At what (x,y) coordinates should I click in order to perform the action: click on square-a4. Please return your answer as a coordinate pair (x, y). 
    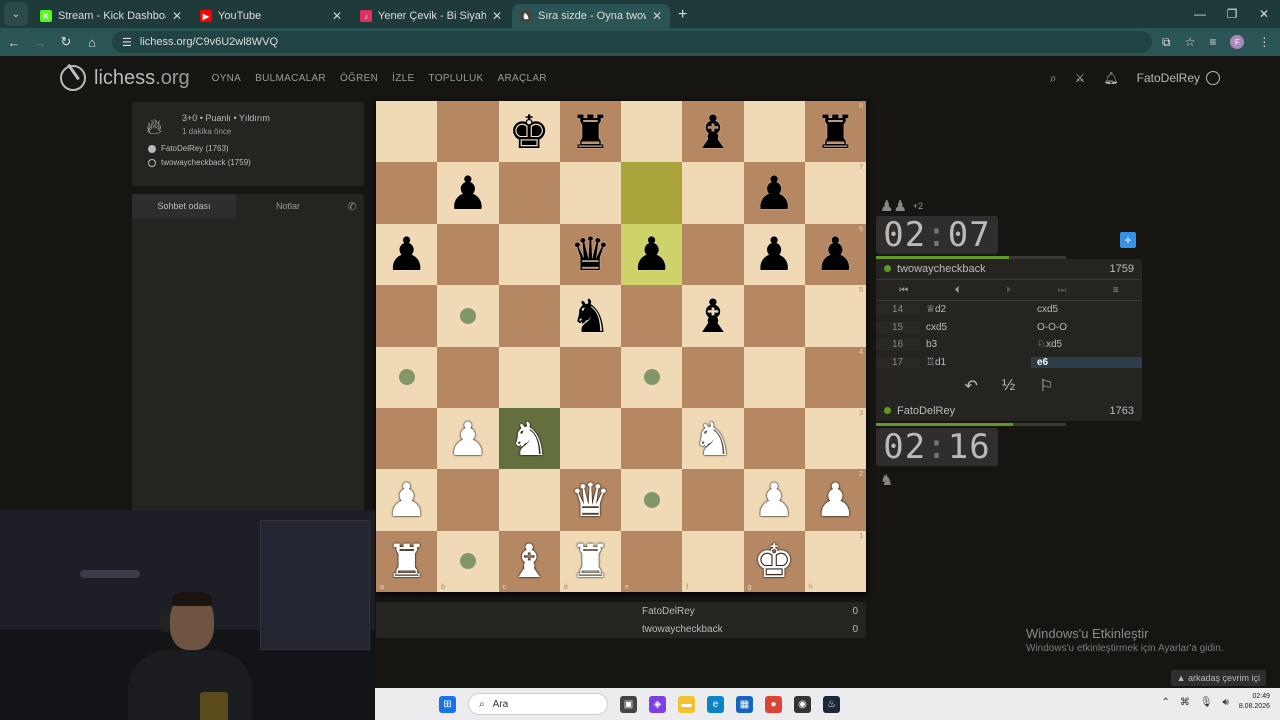
    Looking at the image, I should click on (407, 377).